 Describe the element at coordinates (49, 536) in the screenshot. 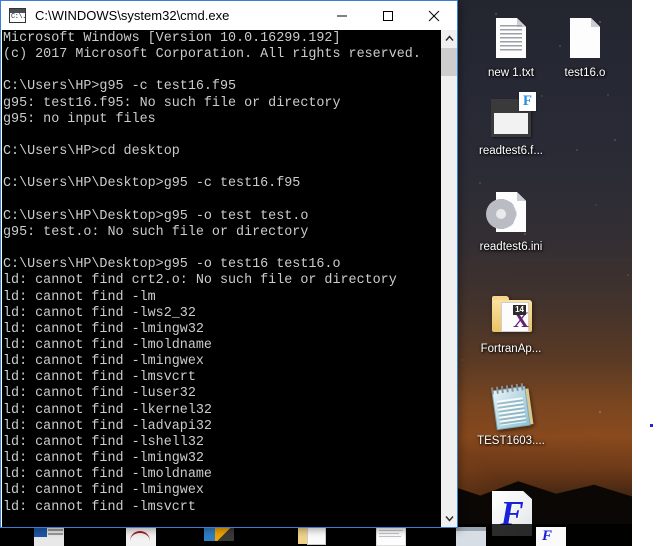

I see `window-thumbnail-icon` at that location.